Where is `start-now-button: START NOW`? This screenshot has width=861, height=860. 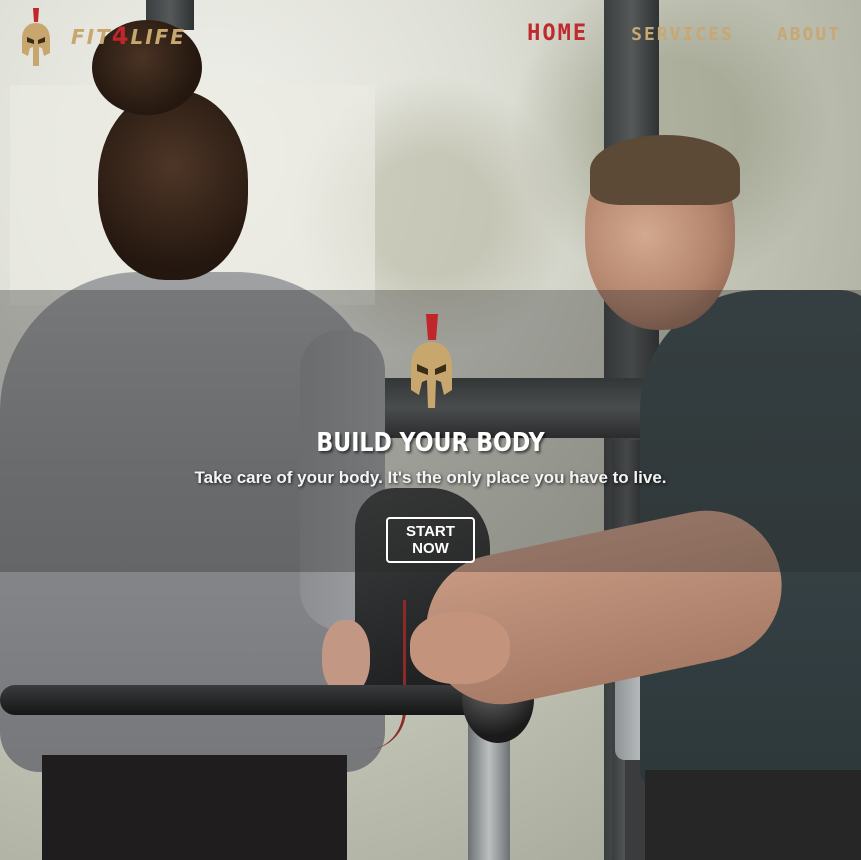 start-now-button: START NOW is located at coordinates (430, 540).